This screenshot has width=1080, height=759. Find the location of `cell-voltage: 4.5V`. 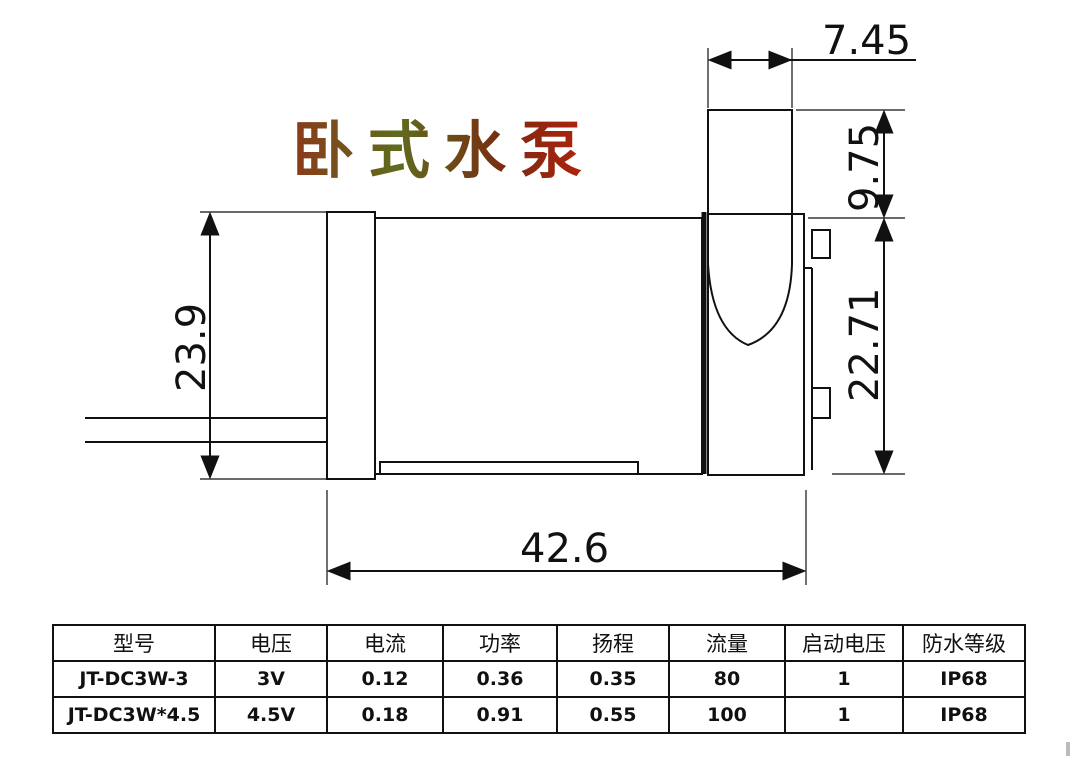

cell-voltage: 4.5V is located at coordinates (271, 715).